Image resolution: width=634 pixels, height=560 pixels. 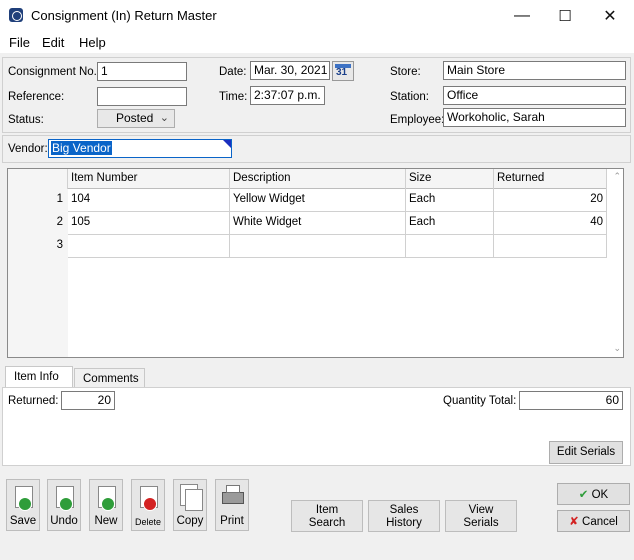 What do you see at coordinates (534, 117) in the screenshot?
I see `employee-field: Workoholic, Sarah` at bounding box center [534, 117].